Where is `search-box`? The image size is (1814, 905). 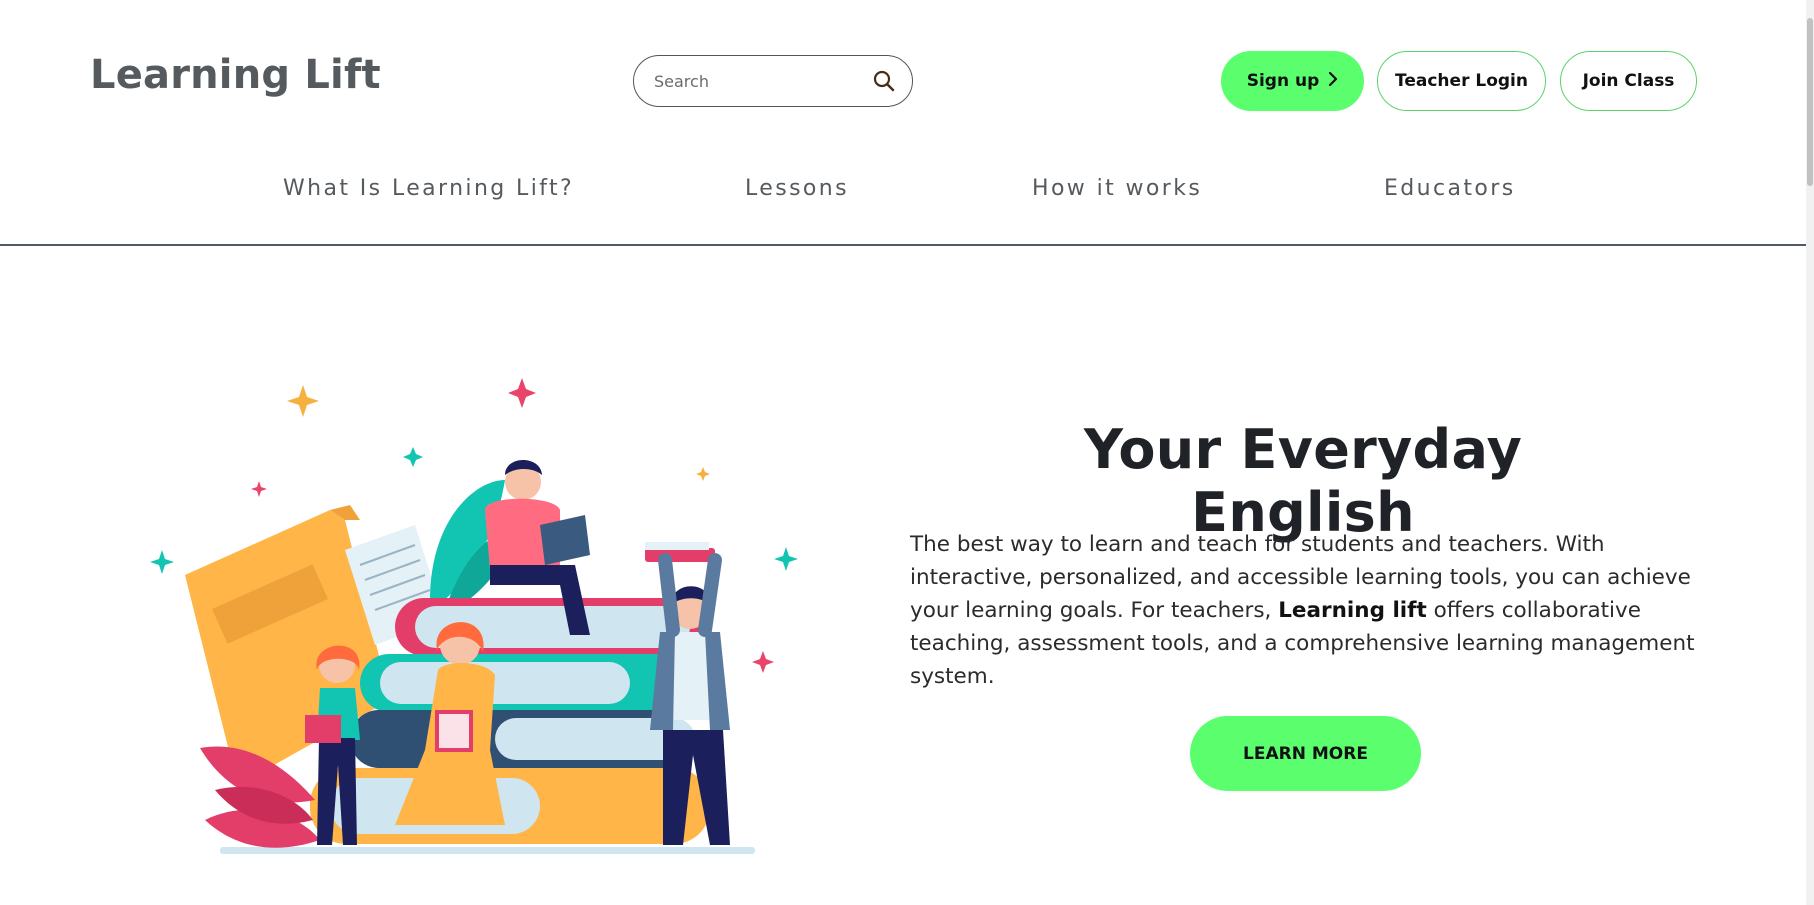
search-box is located at coordinates (773, 81).